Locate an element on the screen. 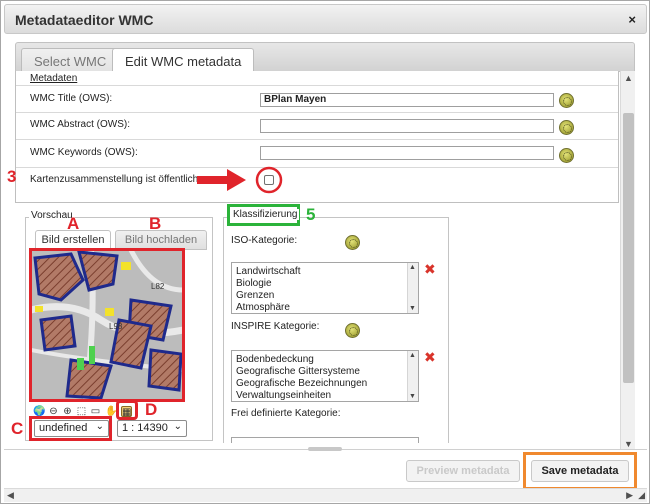  close-icon: × is located at coordinates (632, 19).